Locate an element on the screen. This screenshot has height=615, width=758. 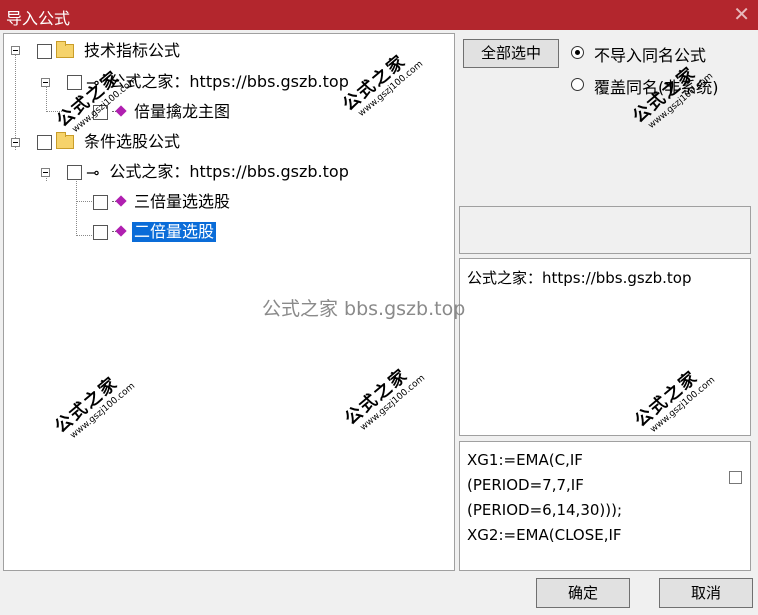
tree-item-formula-2: 三倍量选选股 is located at coordinates (162, 202).